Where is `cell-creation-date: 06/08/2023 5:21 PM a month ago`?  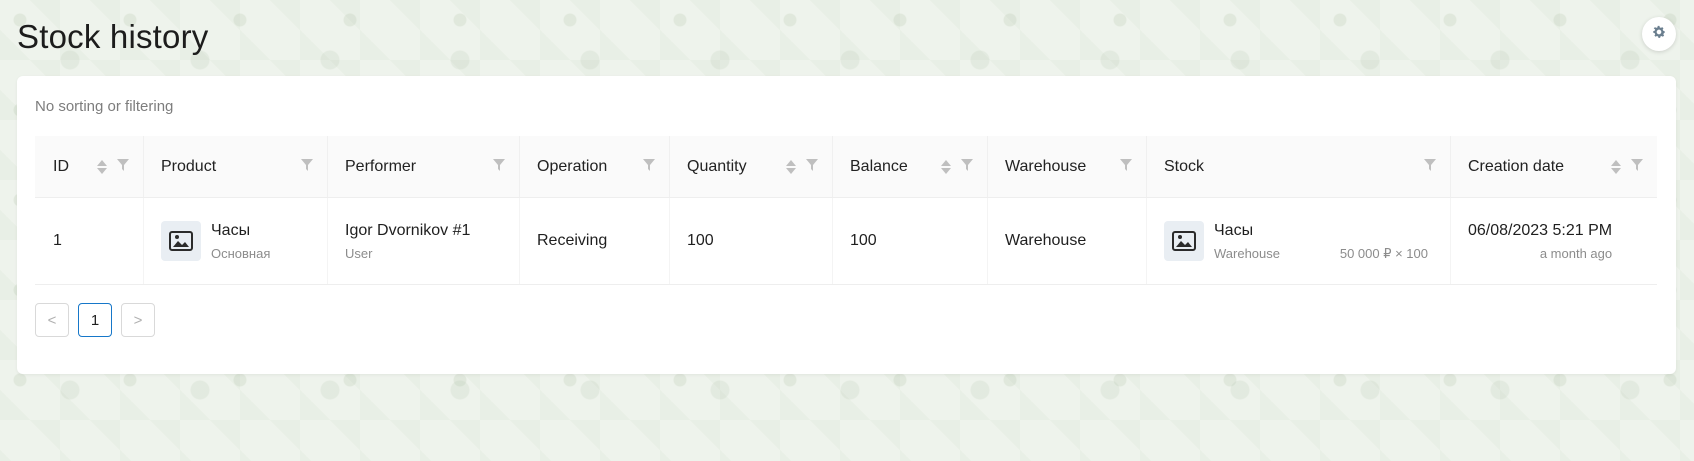 cell-creation-date: 06/08/2023 5:21 PM a month ago is located at coordinates (1553, 241).